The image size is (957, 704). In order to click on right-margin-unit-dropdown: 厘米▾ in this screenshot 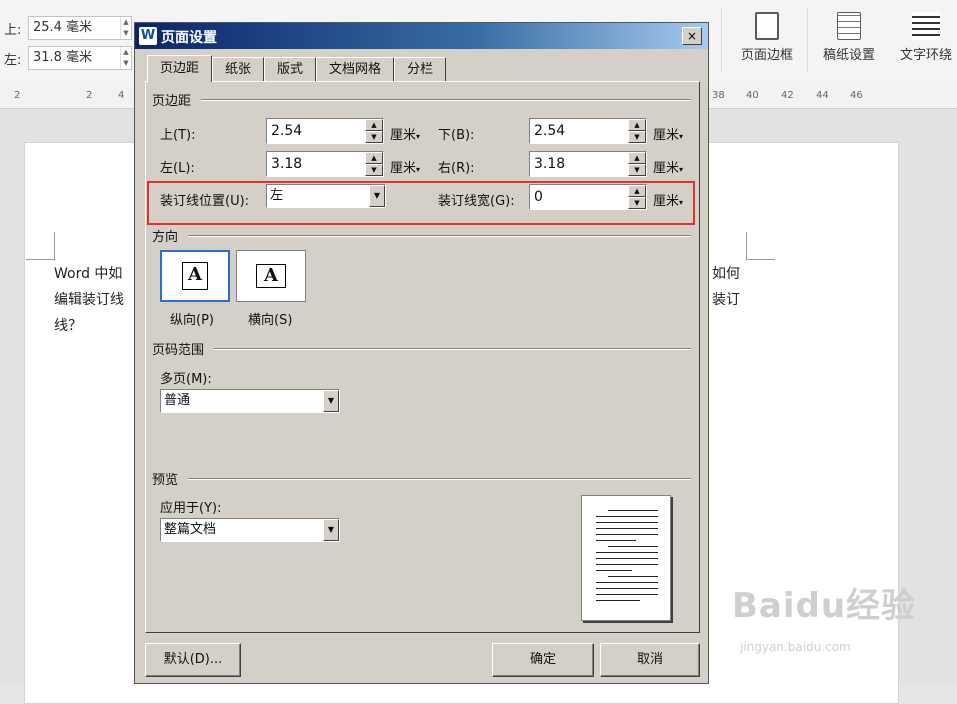, I will do `click(668, 166)`.